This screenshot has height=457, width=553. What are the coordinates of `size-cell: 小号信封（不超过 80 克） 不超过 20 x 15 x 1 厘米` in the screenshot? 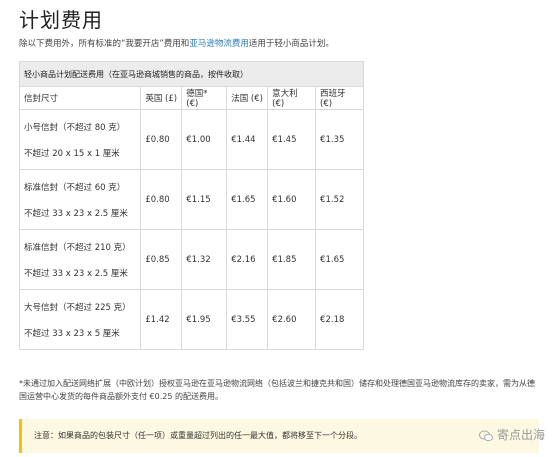 It's located at (80, 139).